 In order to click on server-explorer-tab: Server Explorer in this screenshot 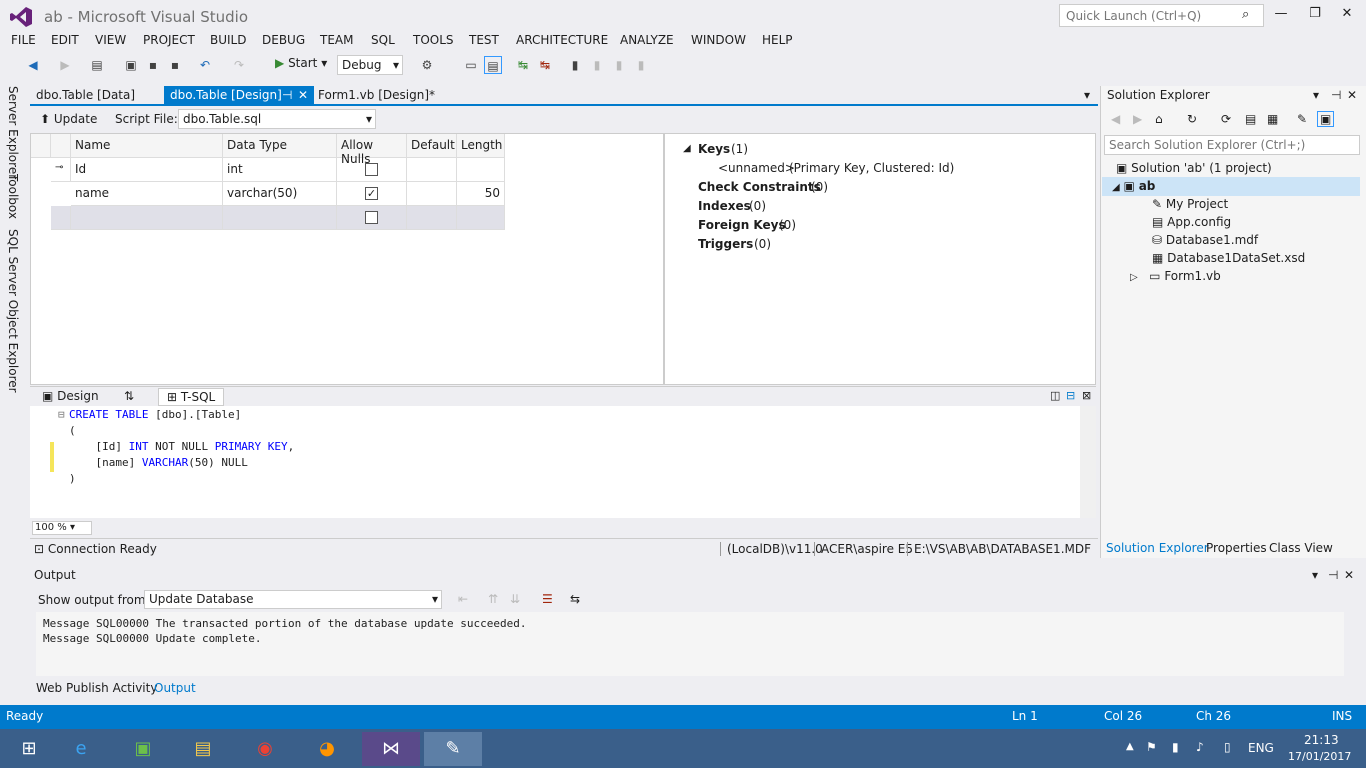, I will do `click(13, 132)`.